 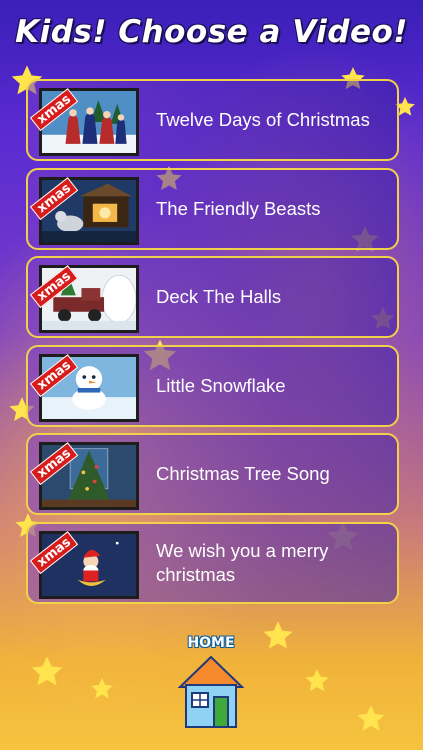 I want to click on video-title: Deck The Halls, so click(x=219, y=297).